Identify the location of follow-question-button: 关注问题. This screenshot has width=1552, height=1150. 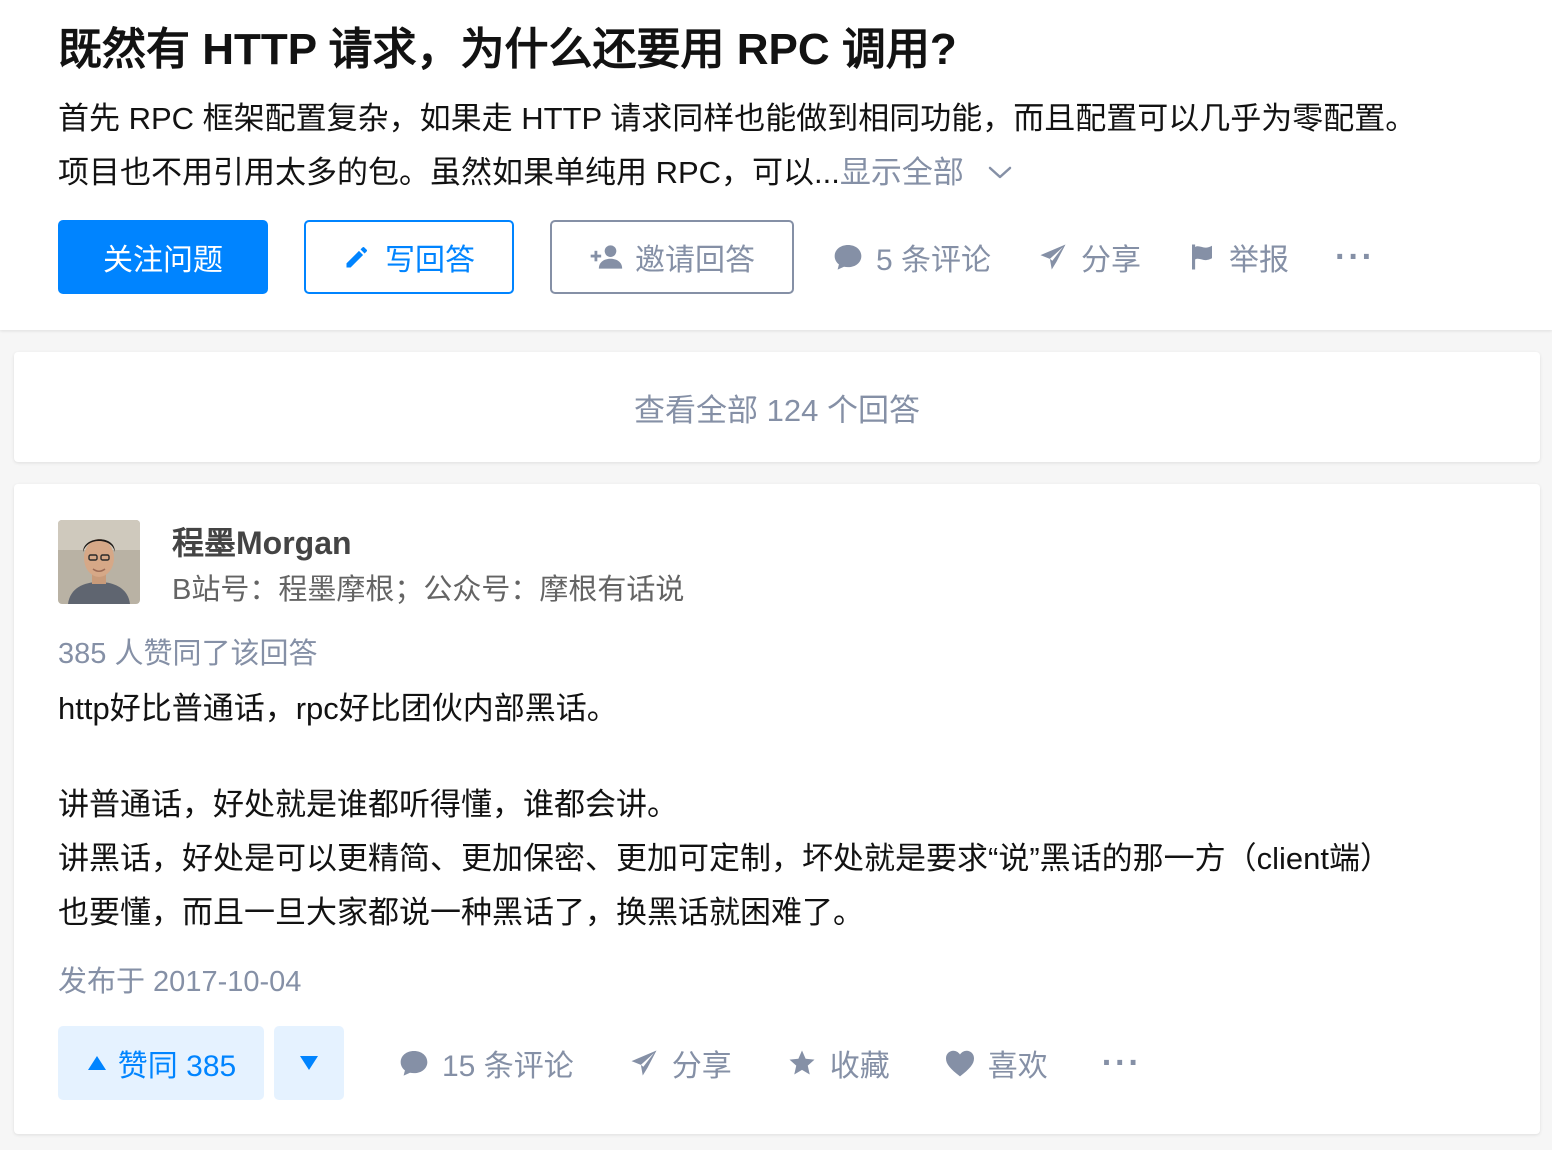
(163, 257).